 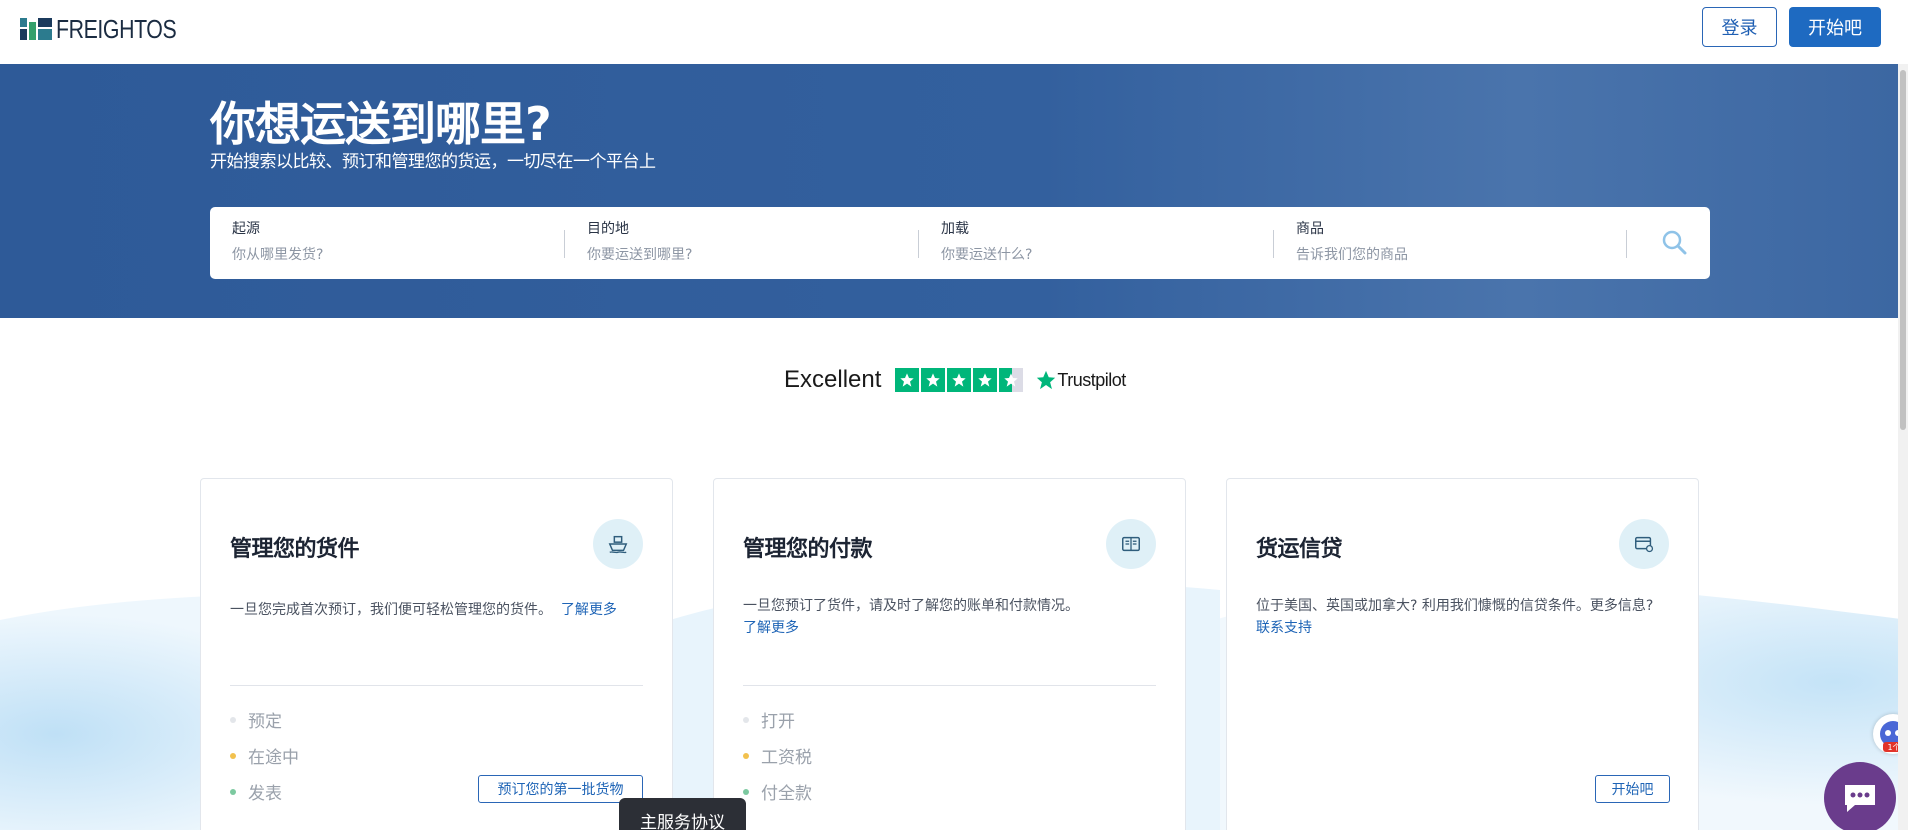 What do you see at coordinates (560, 789) in the screenshot?
I see `book-first-shipment-button: 预订您的第一批货物` at bounding box center [560, 789].